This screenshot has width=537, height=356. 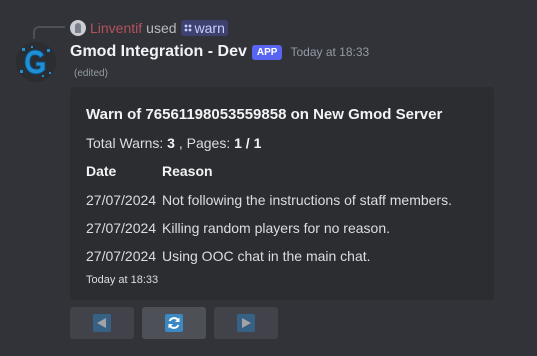 What do you see at coordinates (266, 256) in the screenshot?
I see `warn-reason: Using OOC chat in the main chat.` at bounding box center [266, 256].